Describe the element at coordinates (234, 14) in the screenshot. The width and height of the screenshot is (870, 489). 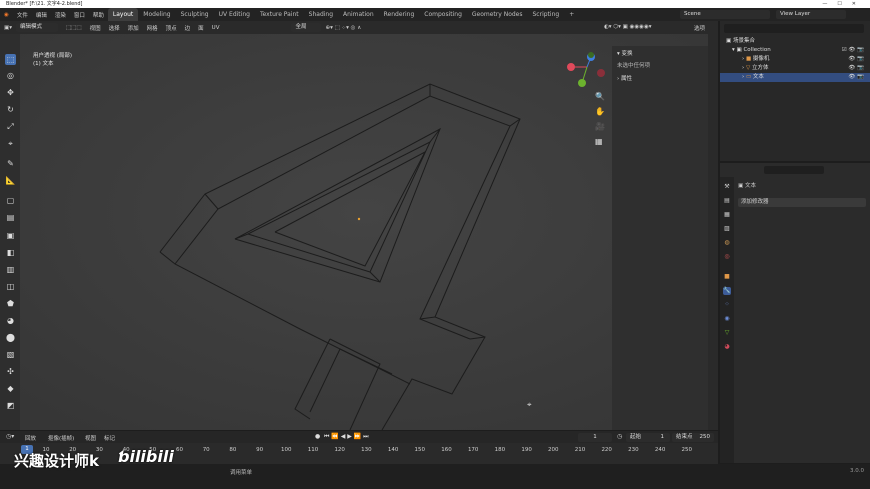
I see `tab-uv-editing: UV Editing` at that location.